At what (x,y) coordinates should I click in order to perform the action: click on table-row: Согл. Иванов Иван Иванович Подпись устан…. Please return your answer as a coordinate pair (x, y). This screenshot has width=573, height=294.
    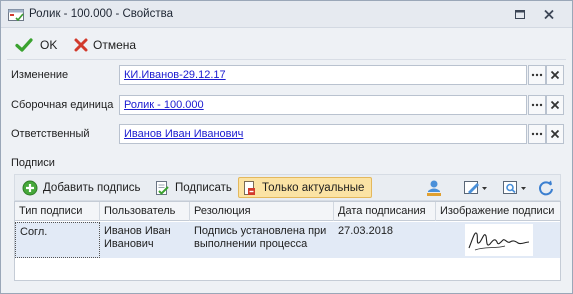
    Looking at the image, I should click on (287, 240).